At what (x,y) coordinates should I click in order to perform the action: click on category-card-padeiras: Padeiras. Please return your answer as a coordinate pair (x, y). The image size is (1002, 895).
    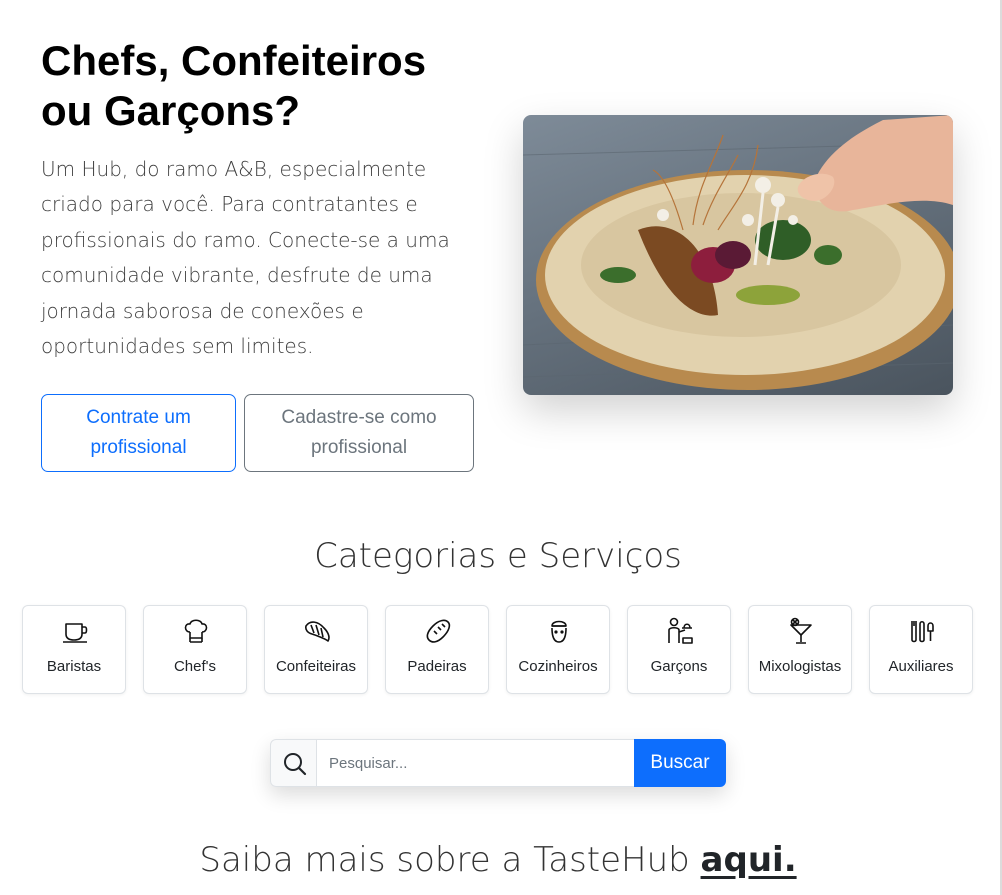
    Looking at the image, I should click on (437, 649).